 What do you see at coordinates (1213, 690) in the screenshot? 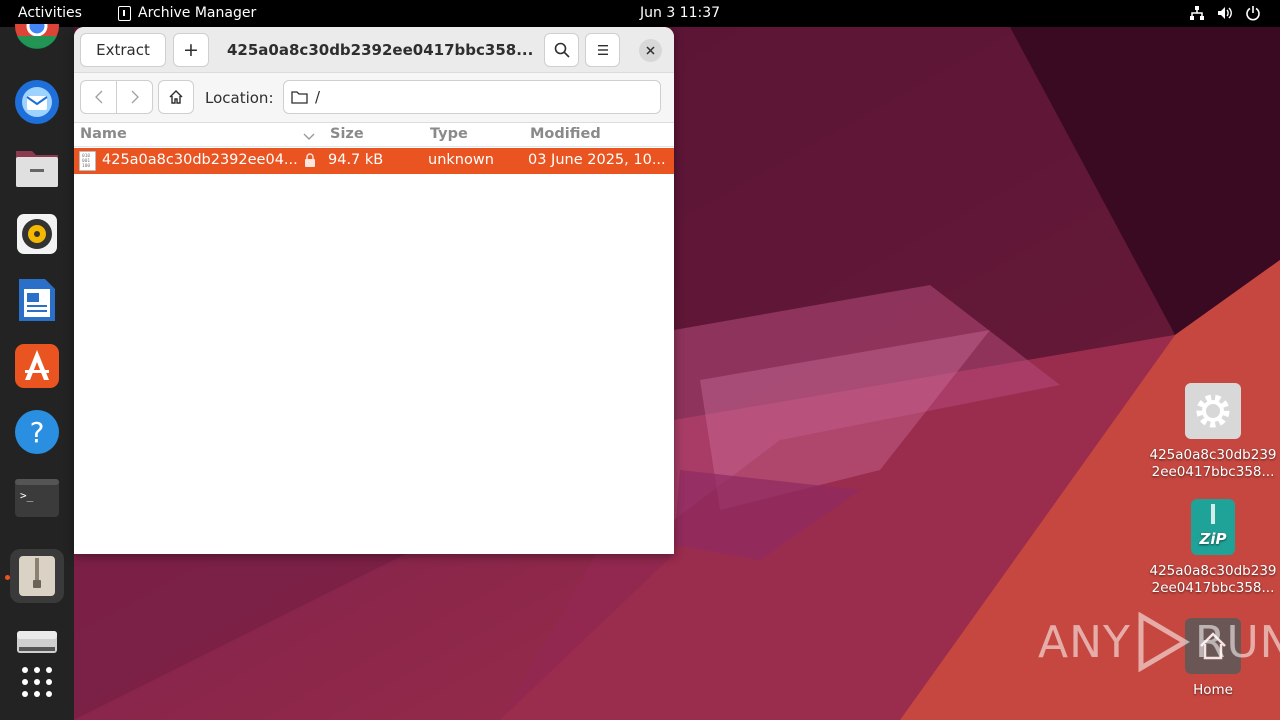
I see `desktop-icon-label: Home` at bounding box center [1213, 690].